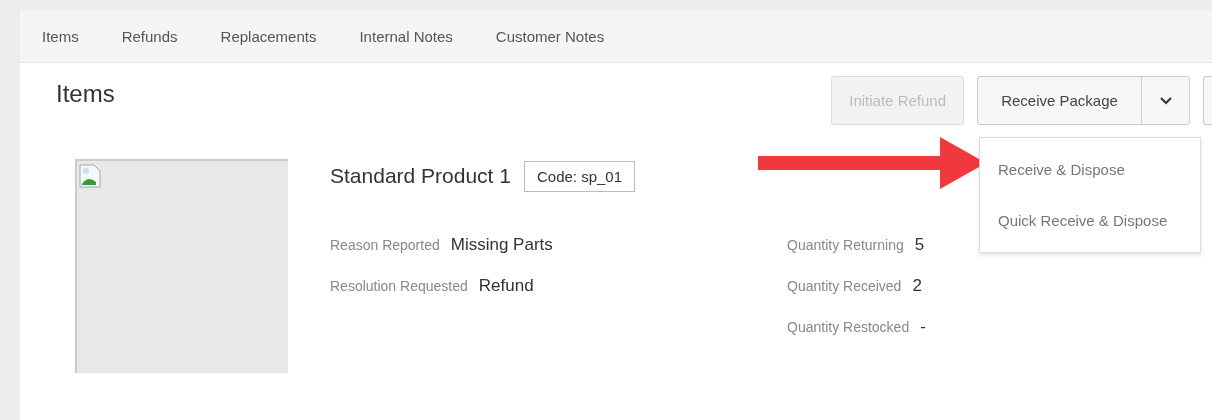  Describe the element at coordinates (1090, 220) in the screenshot. I see `menu-item: Quick Receive & Dispose` at that location.